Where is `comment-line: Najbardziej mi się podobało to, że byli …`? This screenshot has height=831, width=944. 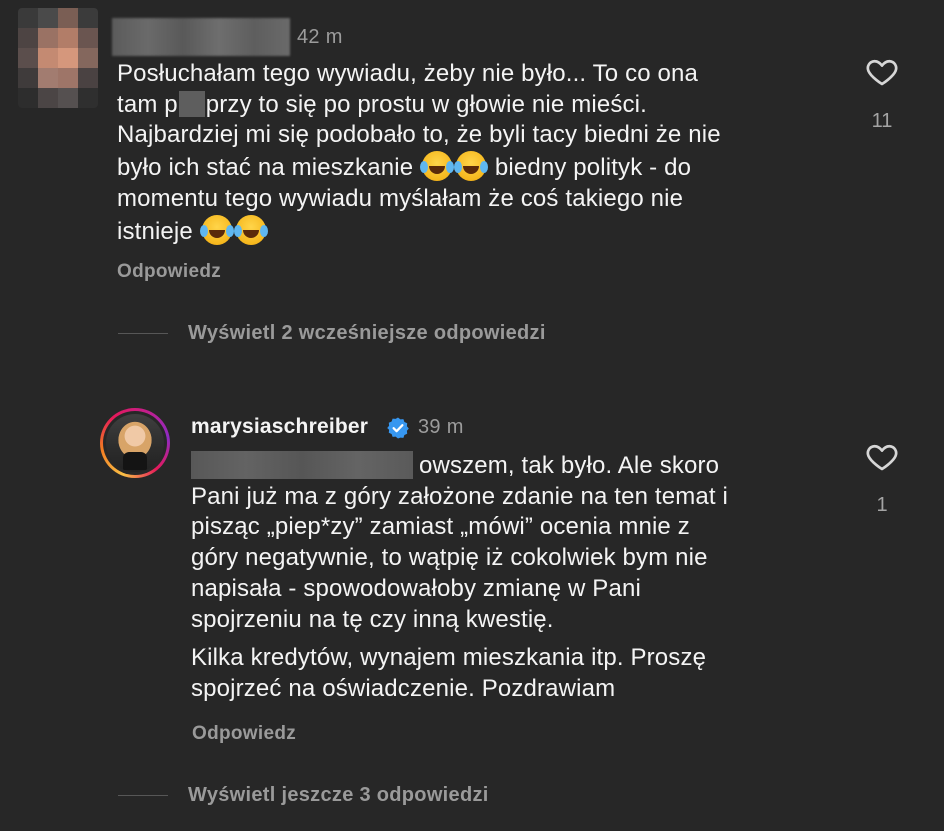
comment-line: Najbardziej mi się podobało to, że byli … is located at coordinates (419, 135).